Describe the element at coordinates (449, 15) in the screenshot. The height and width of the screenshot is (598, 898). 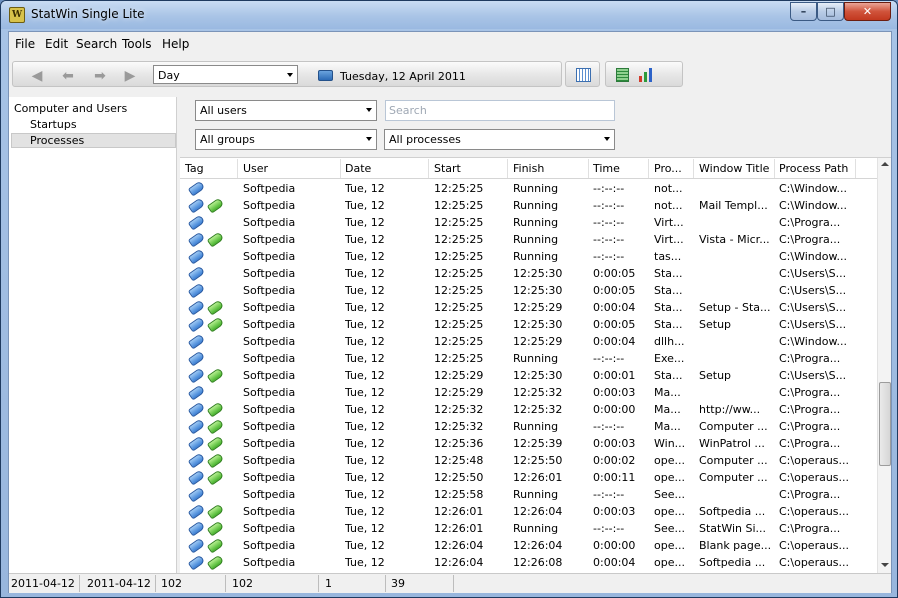
I see `title-bar: W StatWin Single Lite – □ ✕` at that location.